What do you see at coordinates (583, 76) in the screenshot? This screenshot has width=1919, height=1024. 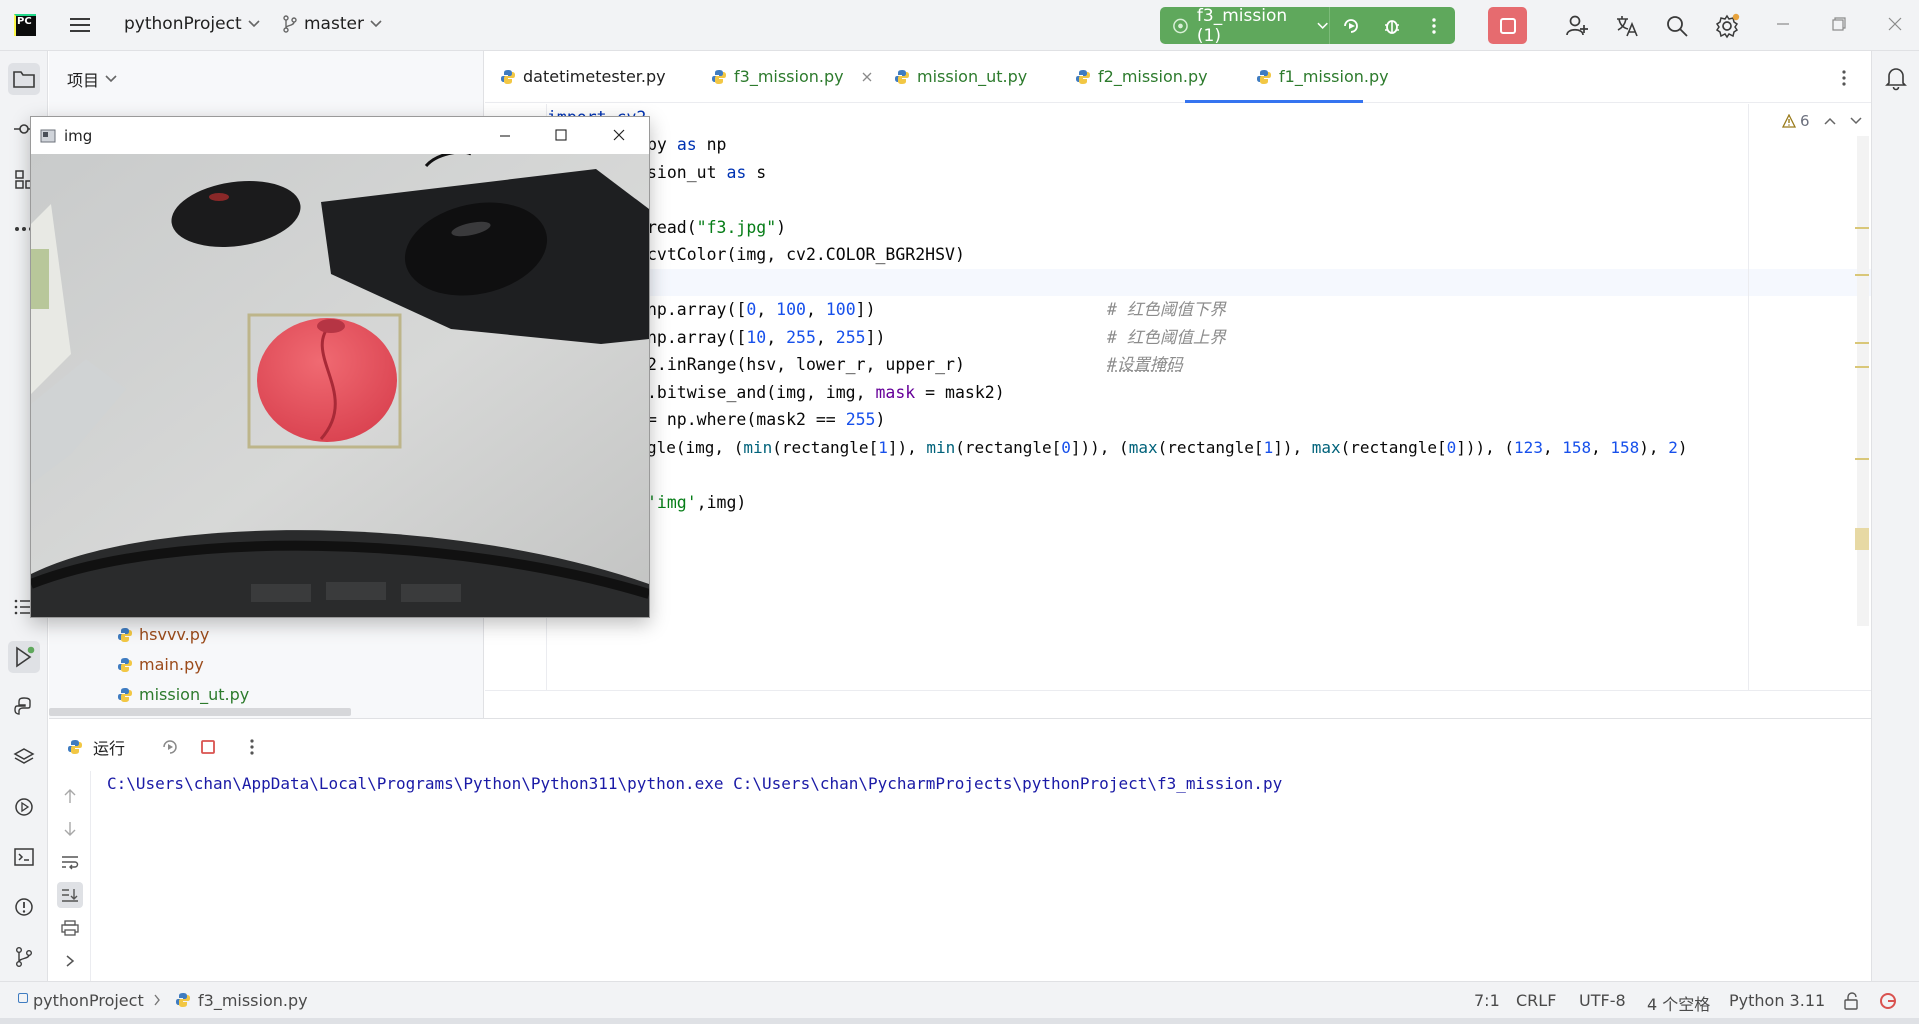 I see `tab-datetimetester: datetimetester.py` at bounding box center [583, 76].